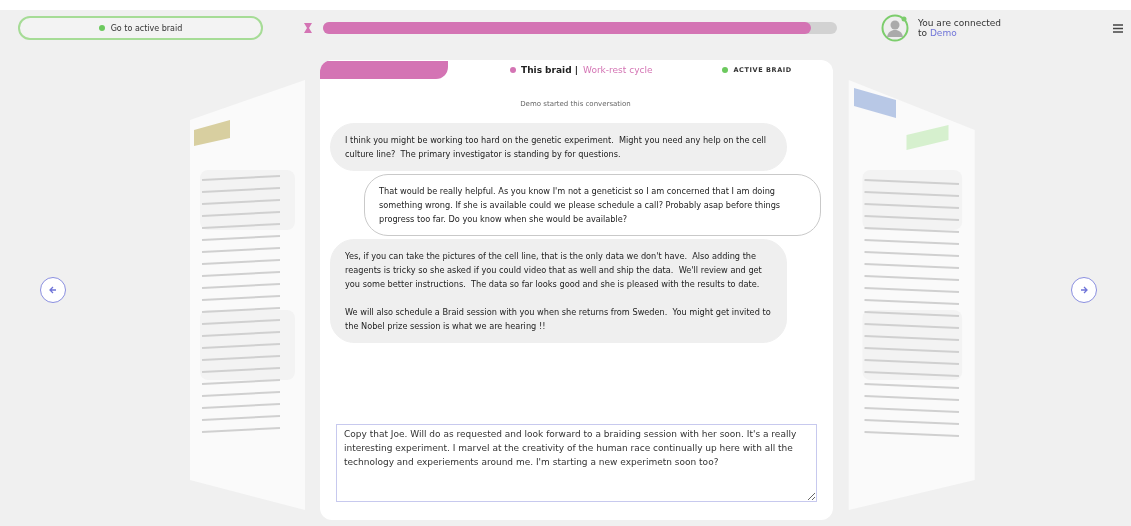  I want to click on arrow-right-icon, so click(1084, 290).